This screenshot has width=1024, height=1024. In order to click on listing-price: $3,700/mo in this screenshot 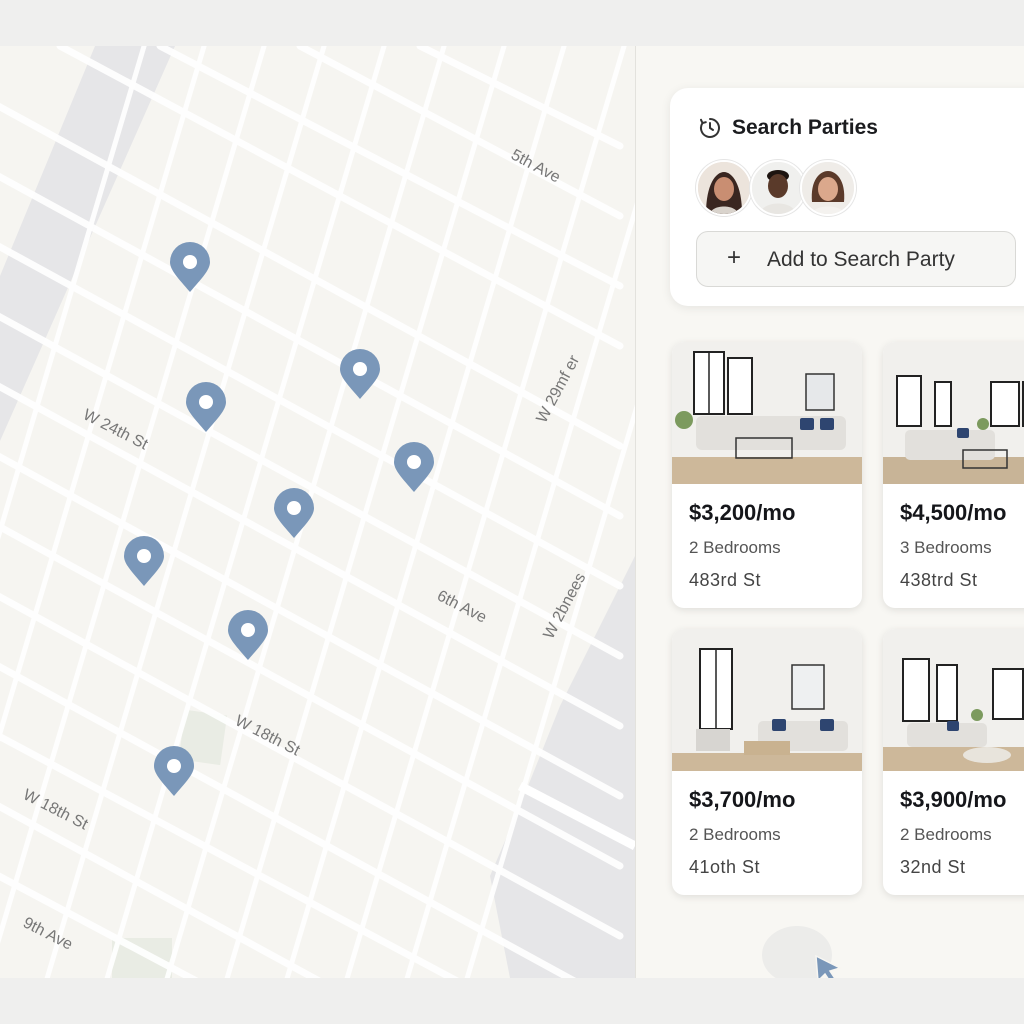, I will do `click(742, 799)`.